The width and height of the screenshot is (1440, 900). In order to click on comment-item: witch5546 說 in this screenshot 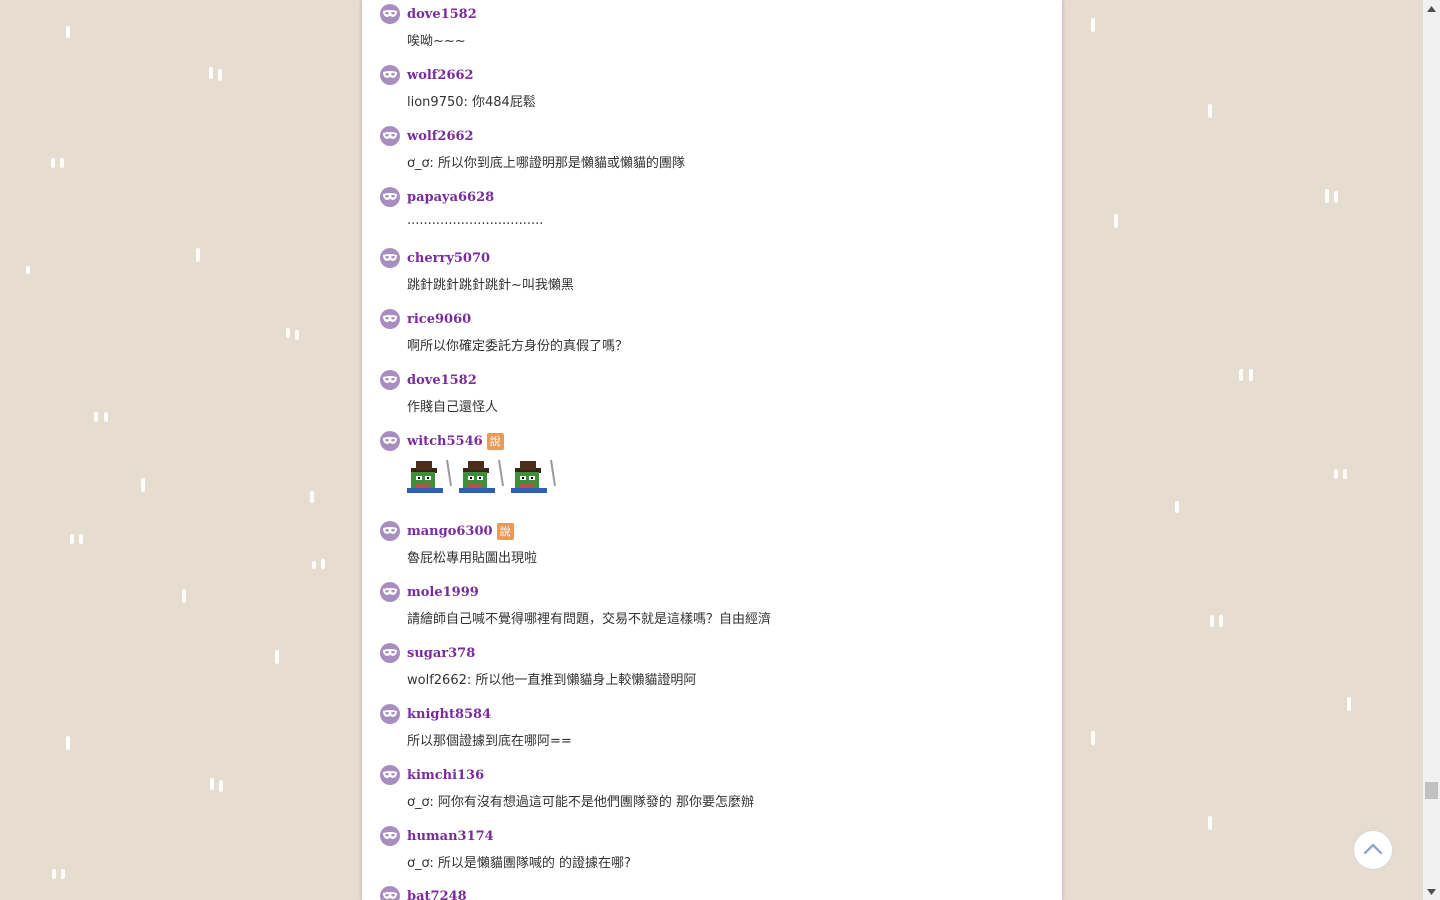, I will do `click(470, 464)`.